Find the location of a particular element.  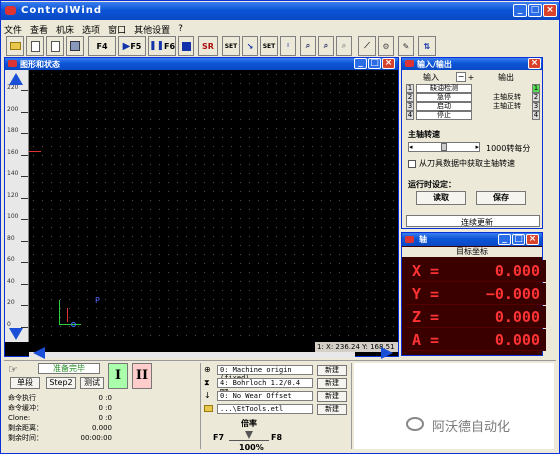

scroll-left-icon is located at coordinates (39, 353).